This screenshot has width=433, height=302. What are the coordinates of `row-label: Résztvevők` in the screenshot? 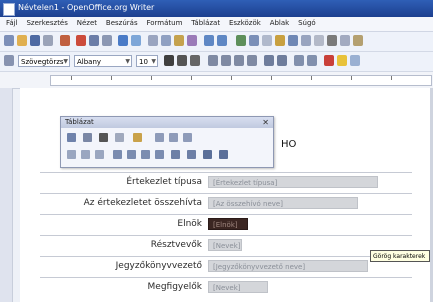 It's located at (176, 245).